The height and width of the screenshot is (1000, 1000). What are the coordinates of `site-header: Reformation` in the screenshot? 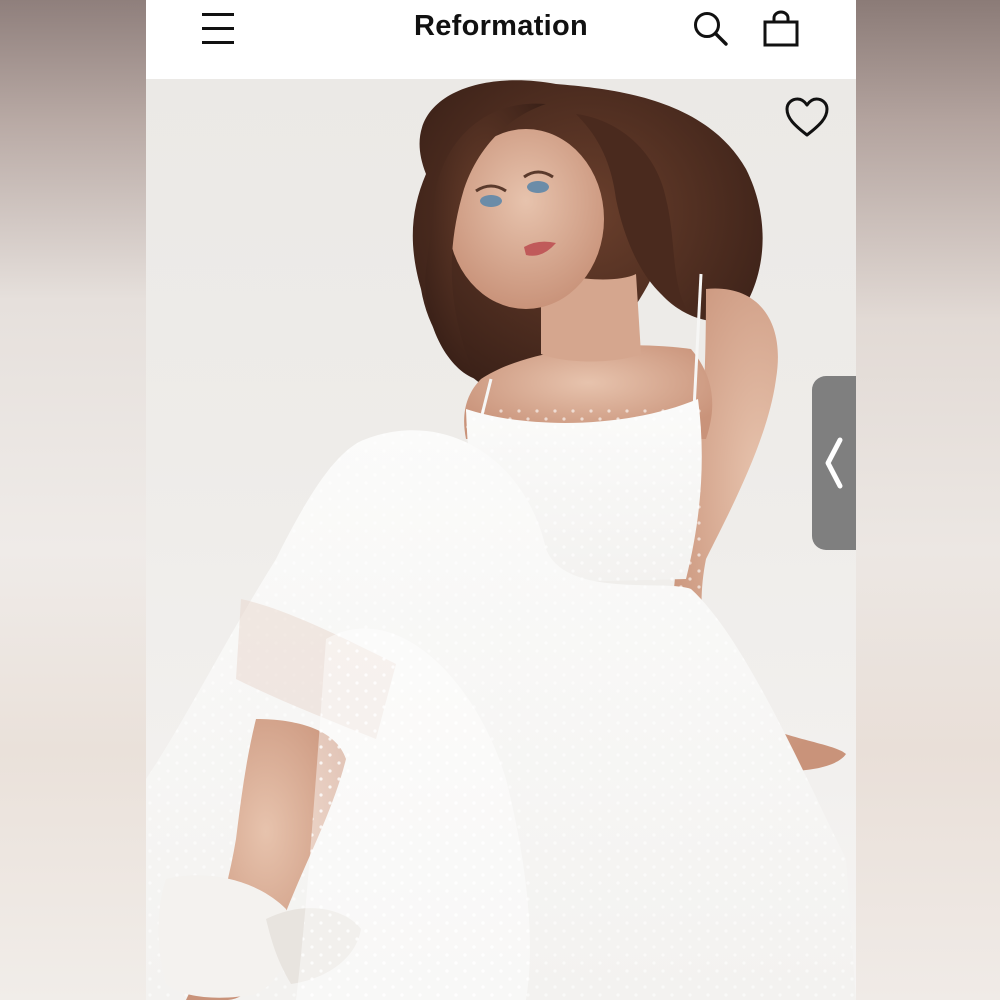 It's located at (501, 39).